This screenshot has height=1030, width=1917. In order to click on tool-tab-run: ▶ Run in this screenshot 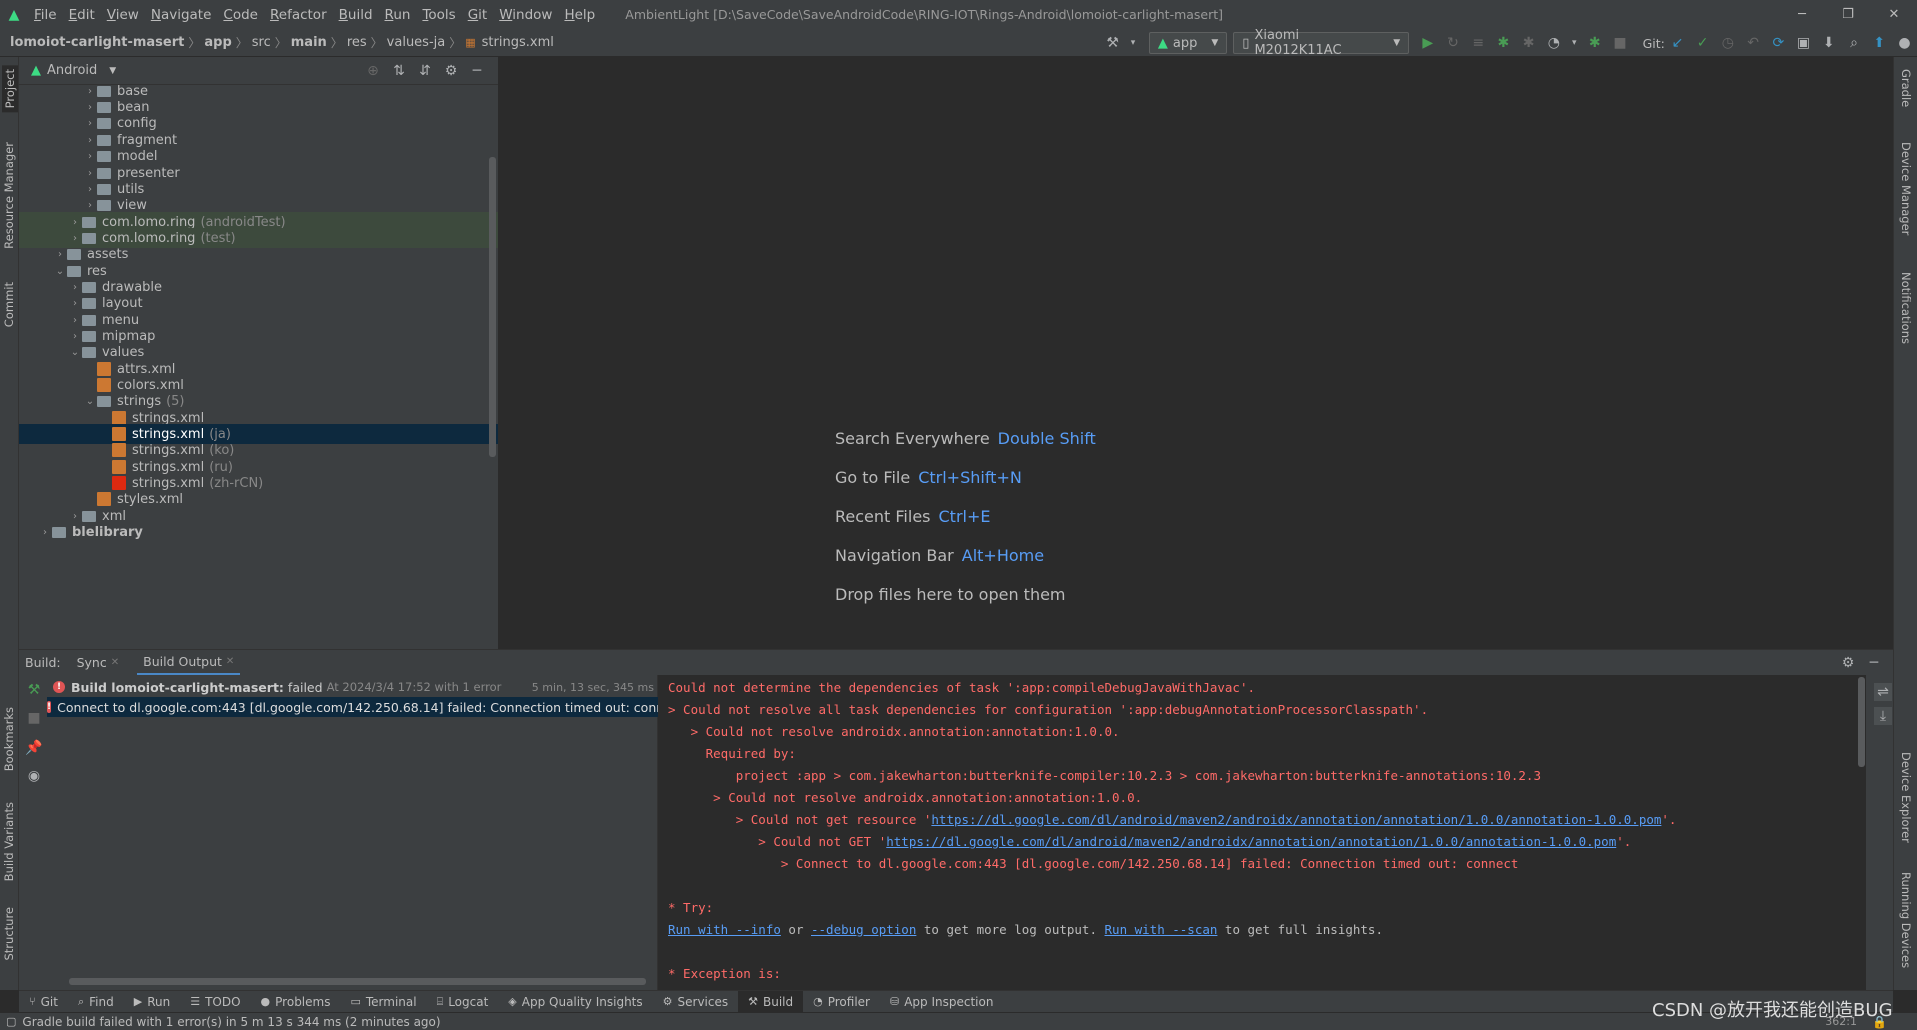, I will do `click(152, 1002)`.